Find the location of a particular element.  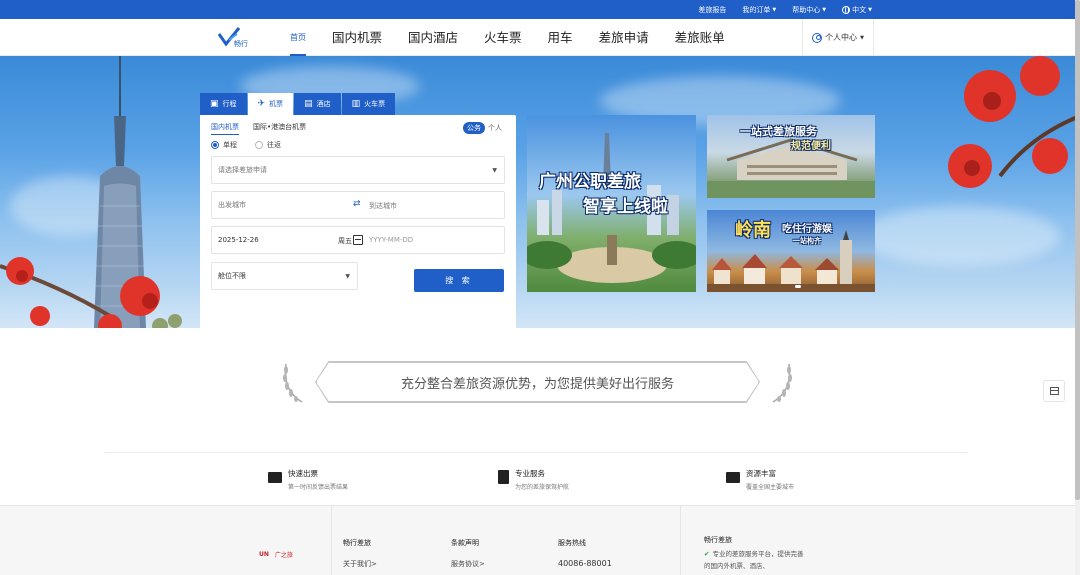

laurel-left-icon is located at coordinates (293, 383).